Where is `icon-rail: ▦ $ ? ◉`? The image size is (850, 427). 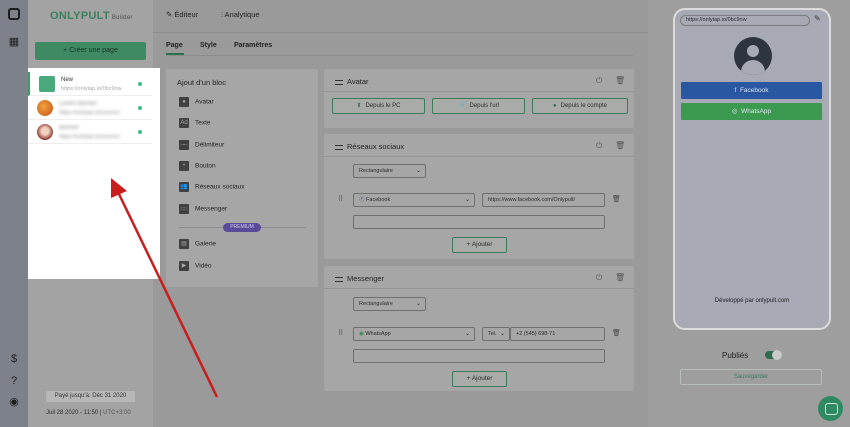 icon-rail: ▦ $ ? ◉ is located at coordinates (14, 213).